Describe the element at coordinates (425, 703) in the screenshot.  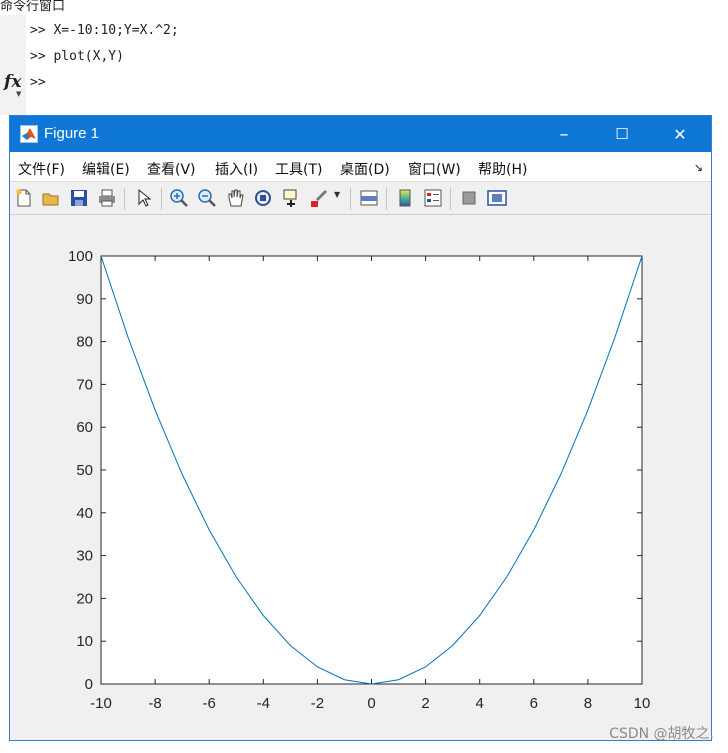
I see `x-tick-label: 2` at that location.